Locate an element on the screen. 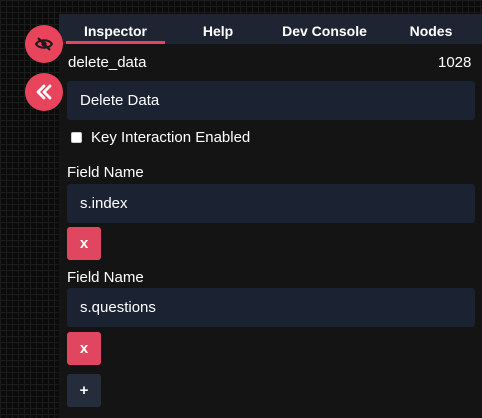 The image size is (482, 418). tab-help: Help is located at coordinates (218, 29).